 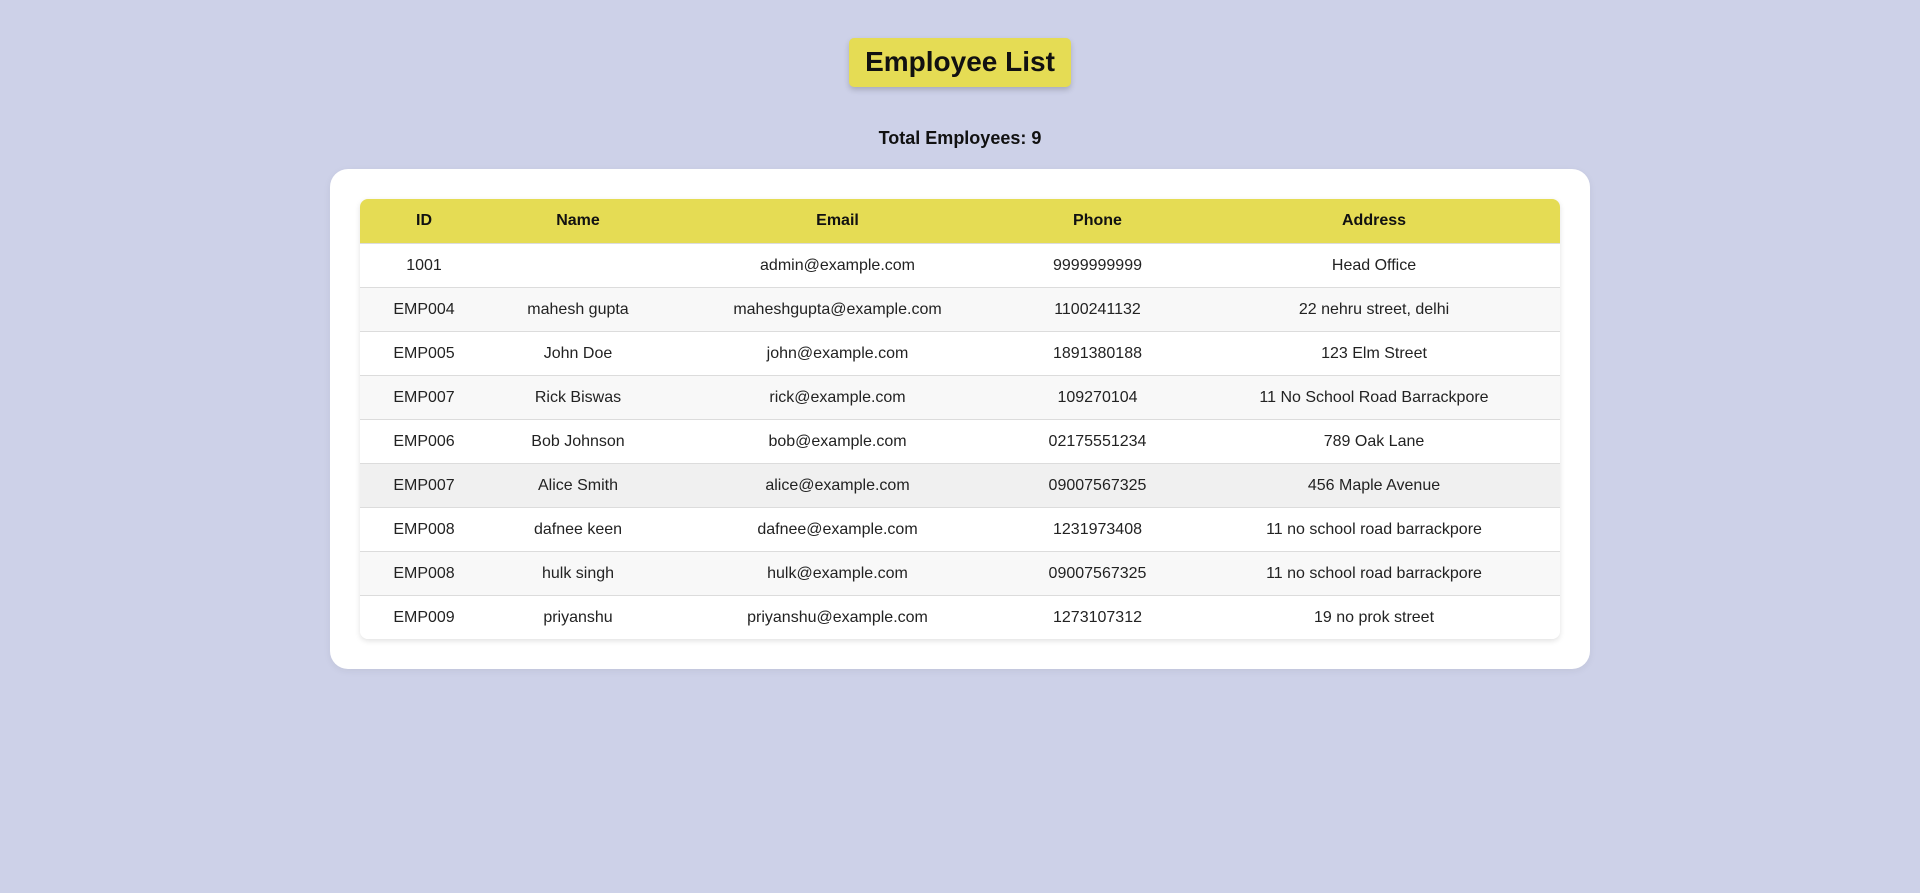 I want to click on cell-name: hulk singh, so click(x=578, y=573).